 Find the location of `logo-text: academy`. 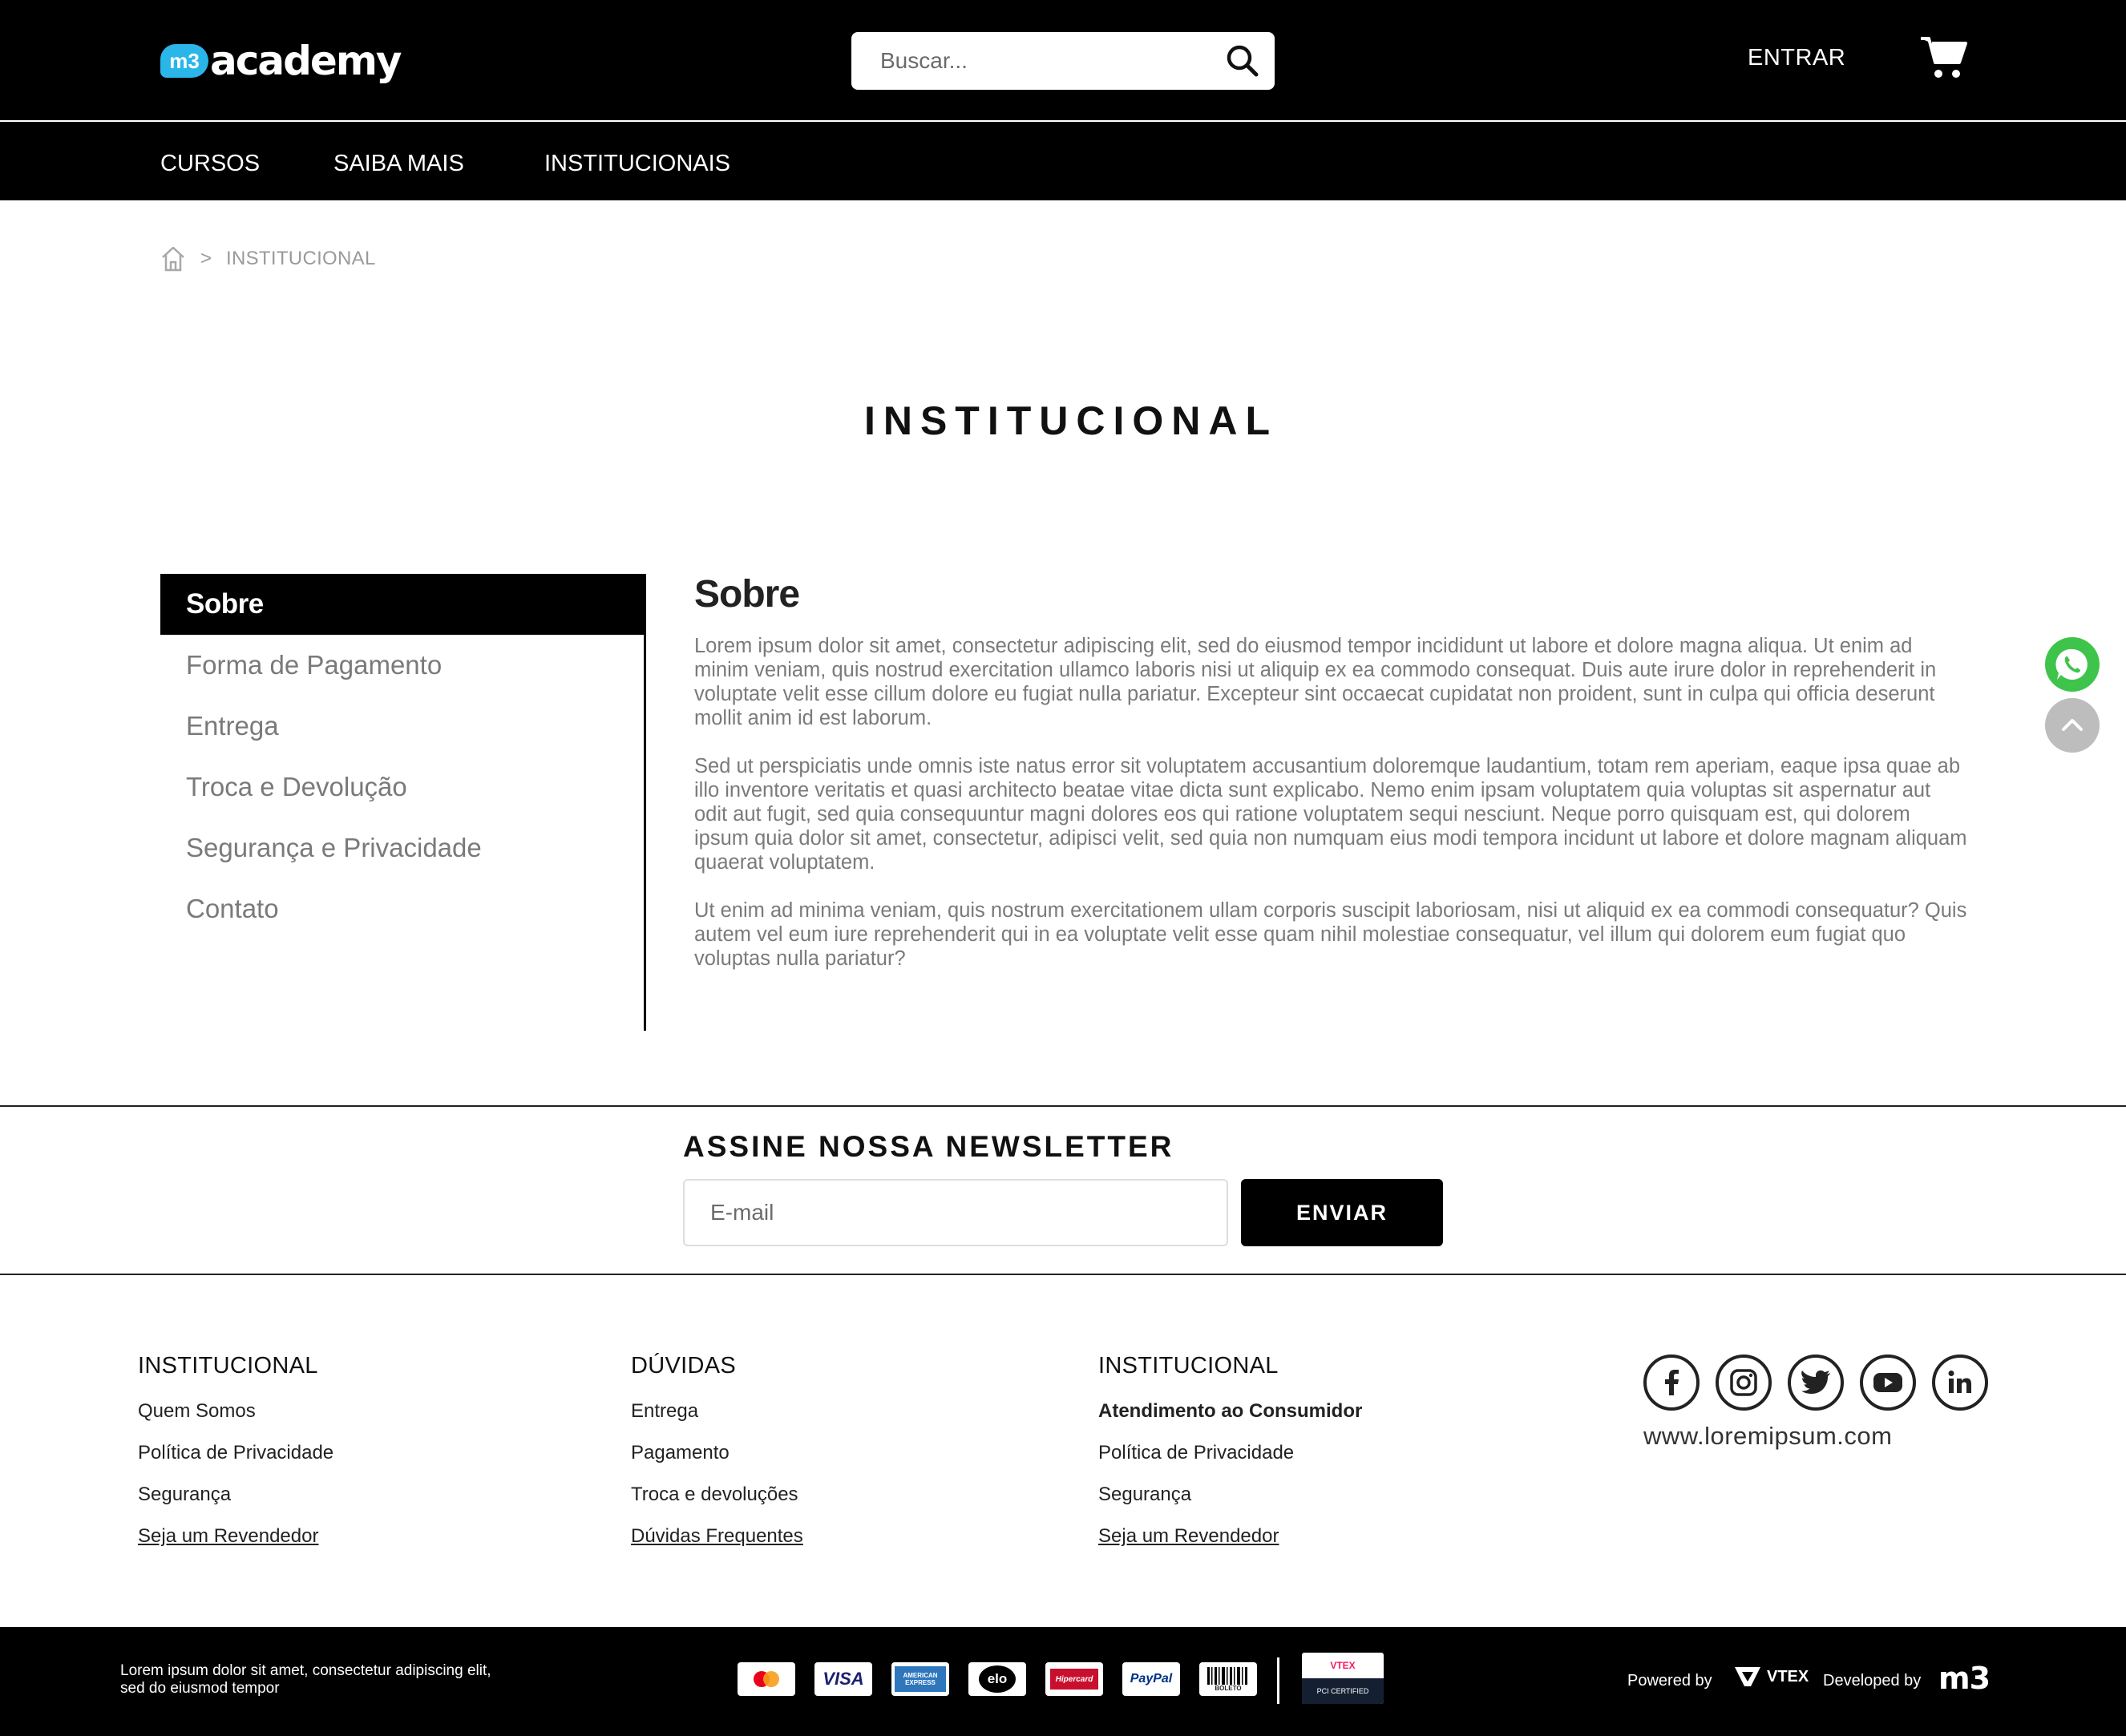

logo-text: academy is located at coordinates (306, 61).